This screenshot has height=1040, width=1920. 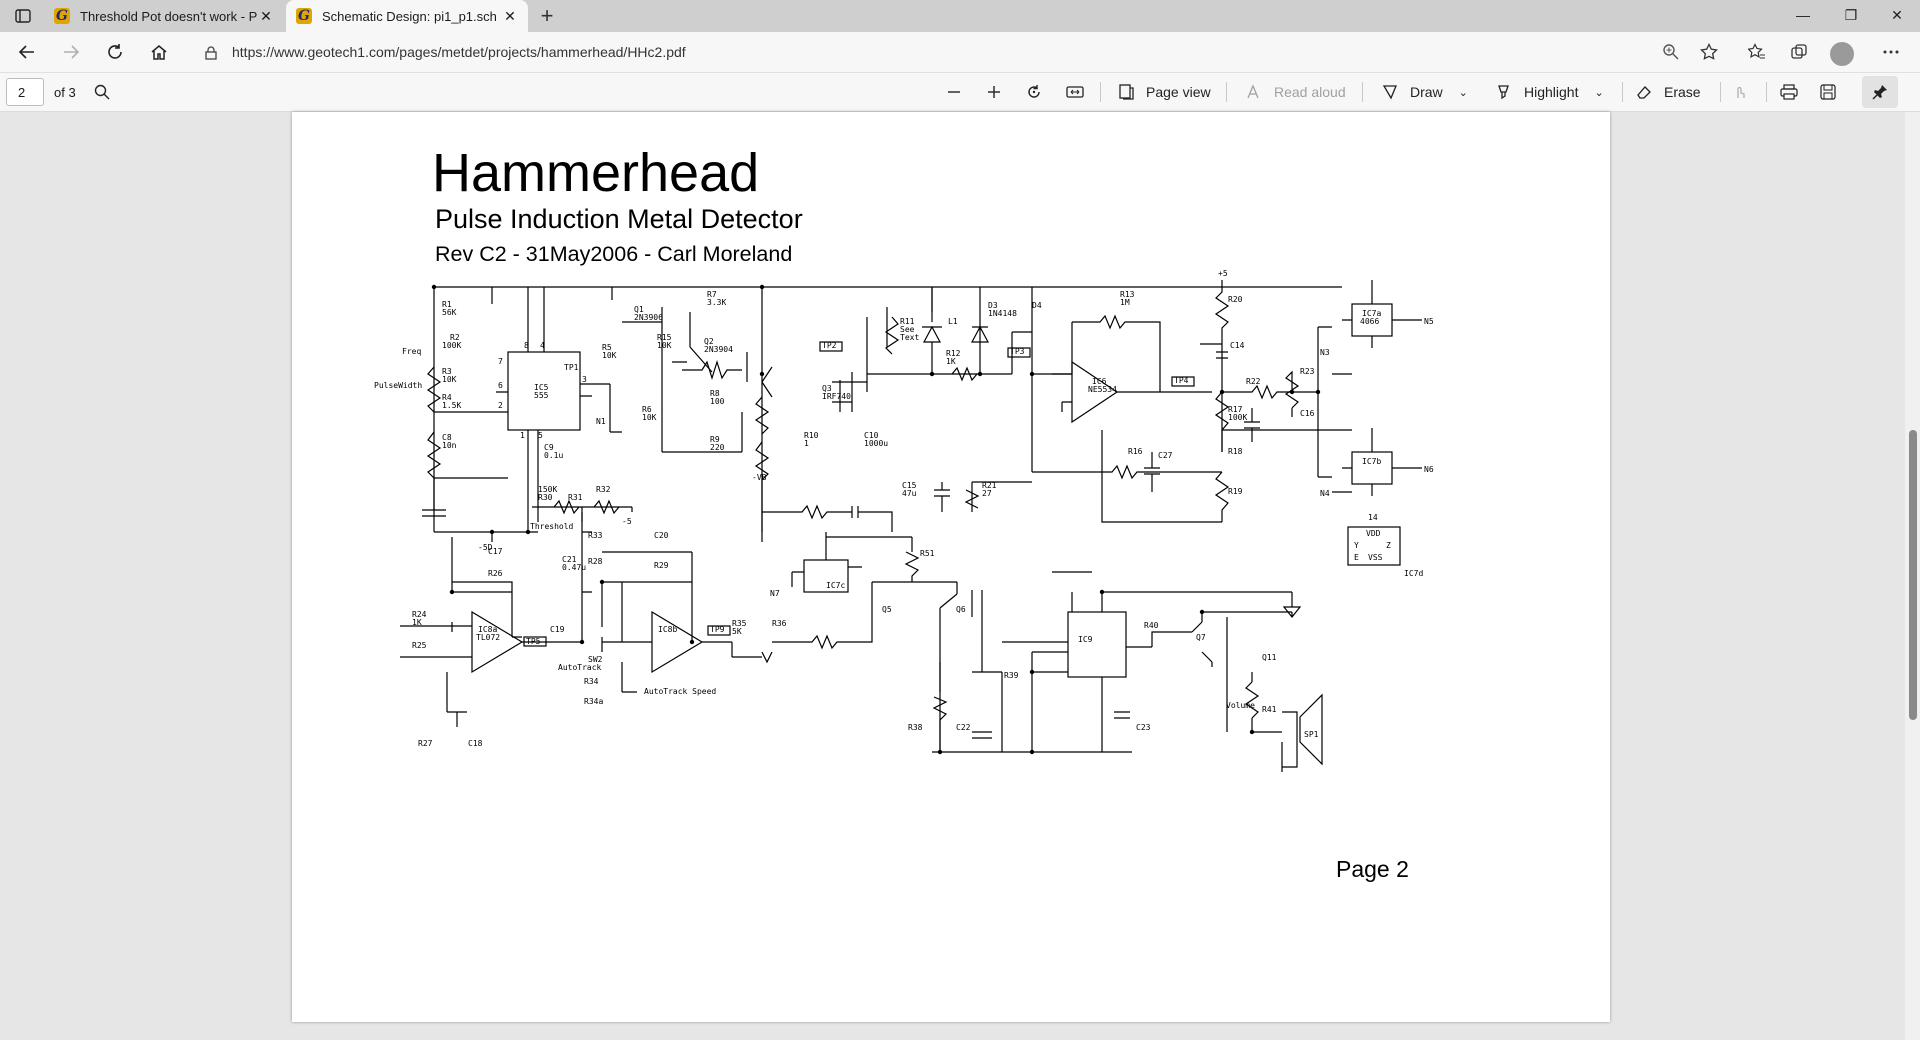 What do you see at coordinates (547, 16) in the screenshot?
I see `new-tab-button: +` at bounding box center [547, 16].